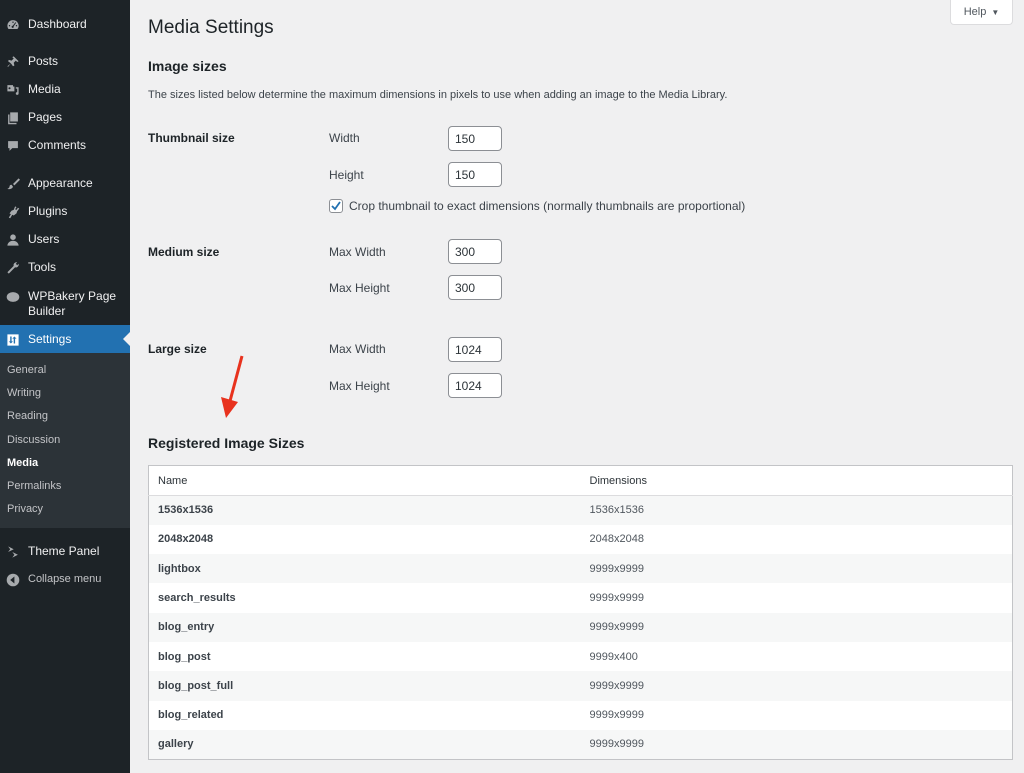 The image size is (1024, 773). I want to click on plug-icon, so click(13, 212).